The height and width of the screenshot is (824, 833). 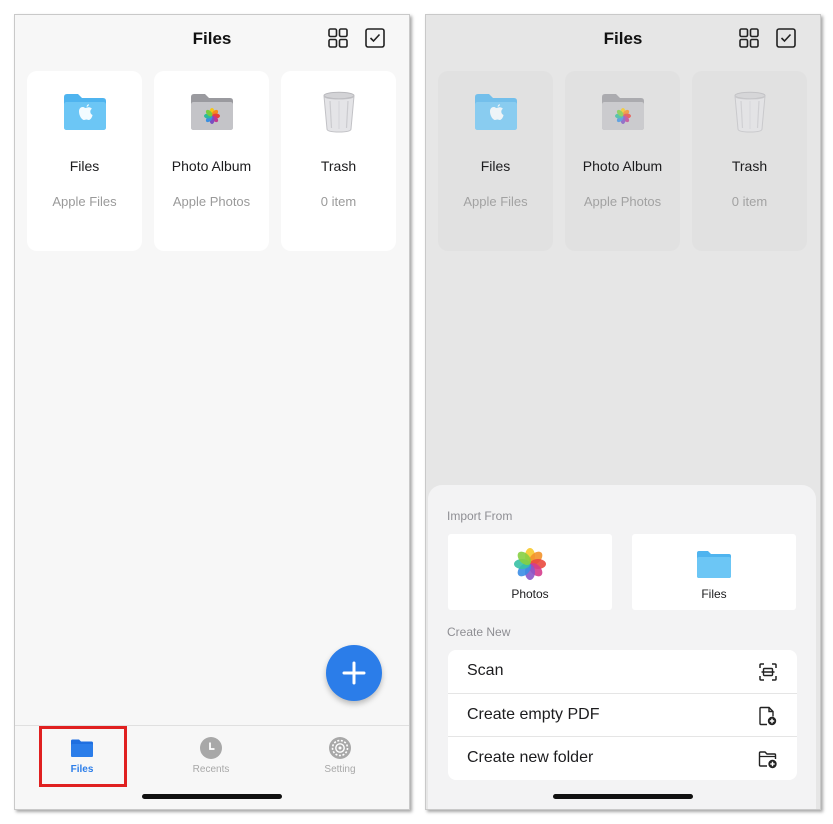 I want to click on create-actions-list: Scan Create empty PDF Create new folder, so click(x=622, y=715).